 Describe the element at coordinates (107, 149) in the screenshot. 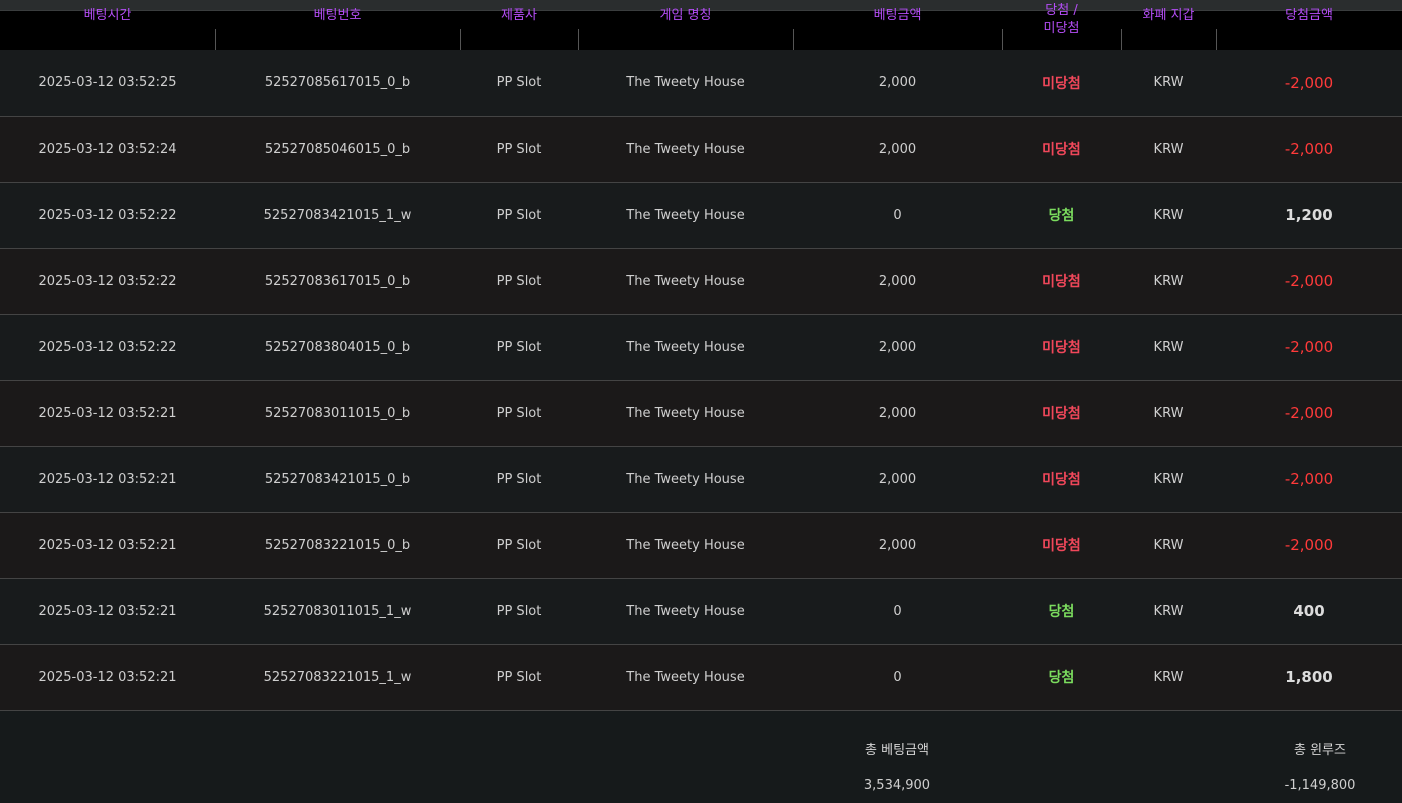

I see `bet-time-cell: 2025-03-12 03:52:24` at that location.